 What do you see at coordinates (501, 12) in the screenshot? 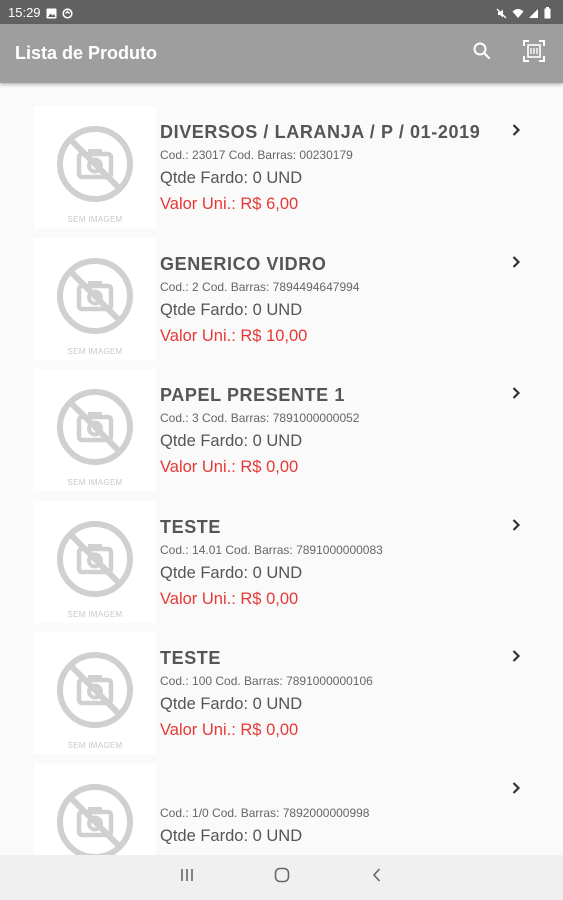
I see `mute-icon` at bounding box center [501, 12].